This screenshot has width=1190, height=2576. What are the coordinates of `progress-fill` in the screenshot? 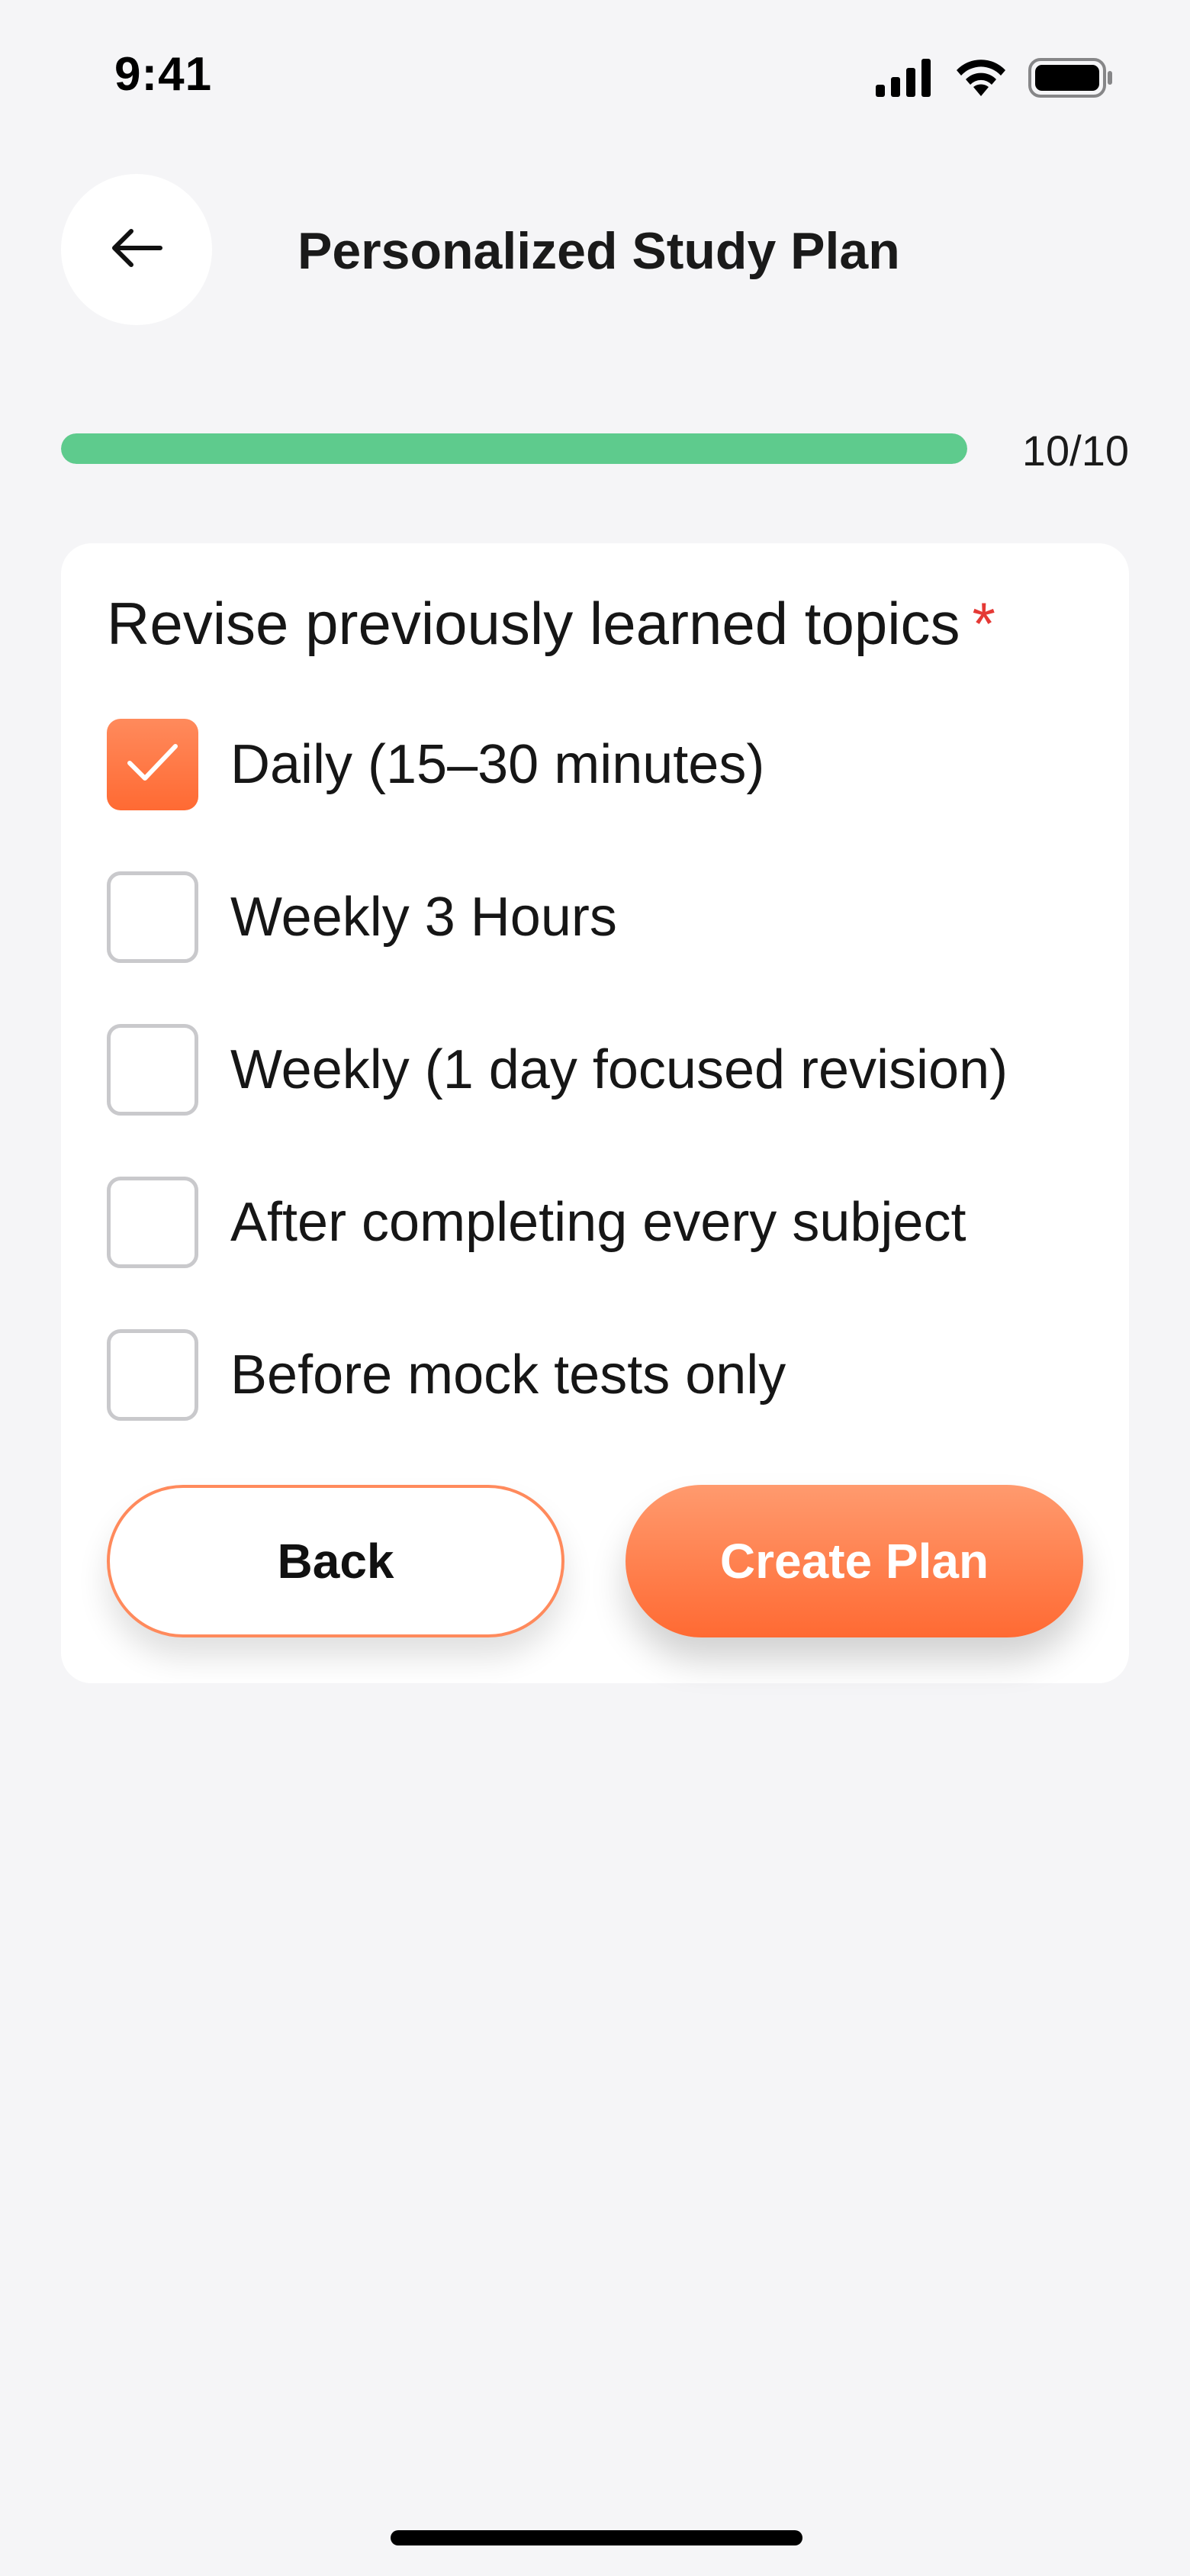 It's located at (514, 448).